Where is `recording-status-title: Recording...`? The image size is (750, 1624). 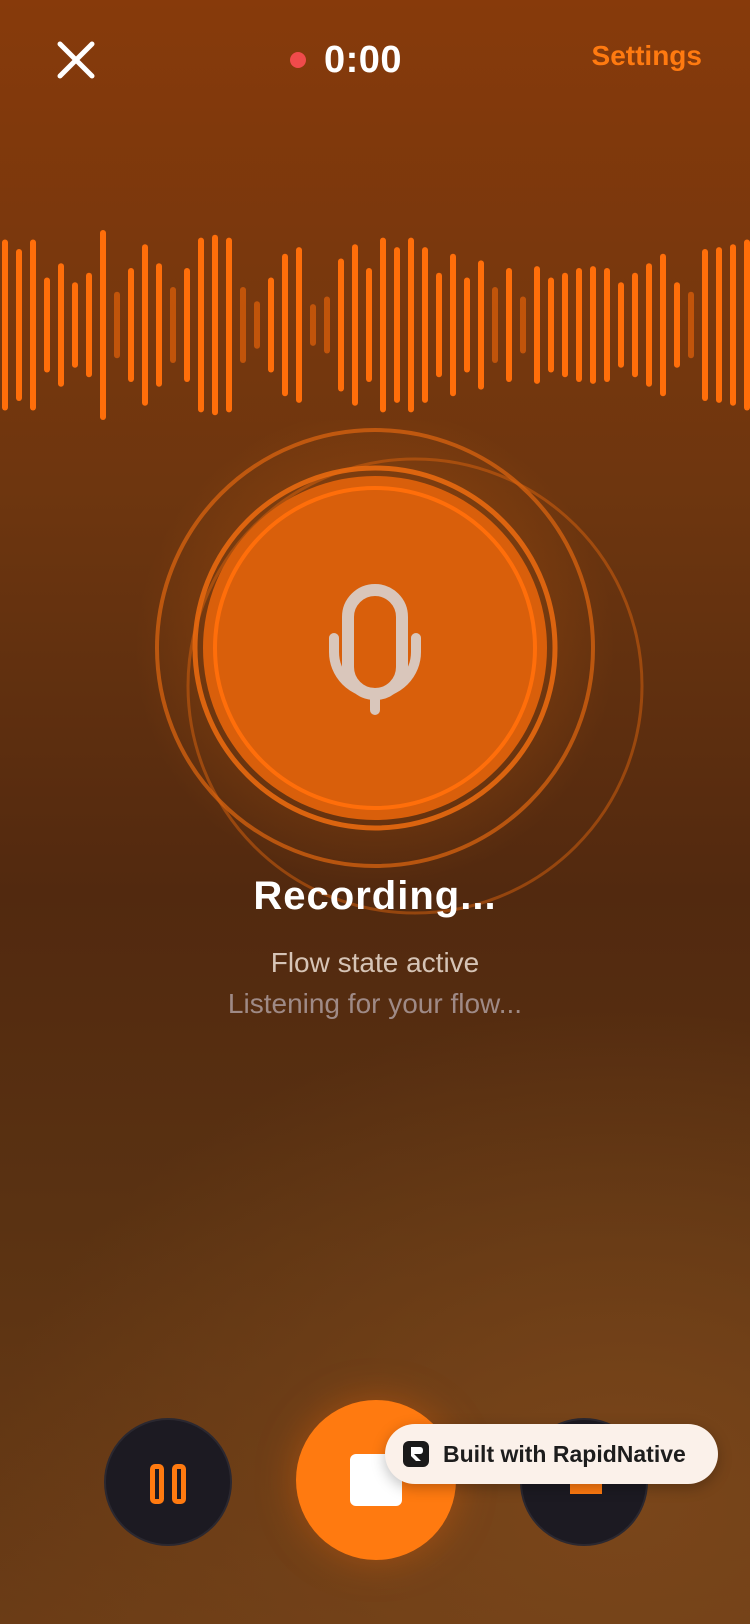
recording-status-title: Recording... is located at coordinates (375, 896).